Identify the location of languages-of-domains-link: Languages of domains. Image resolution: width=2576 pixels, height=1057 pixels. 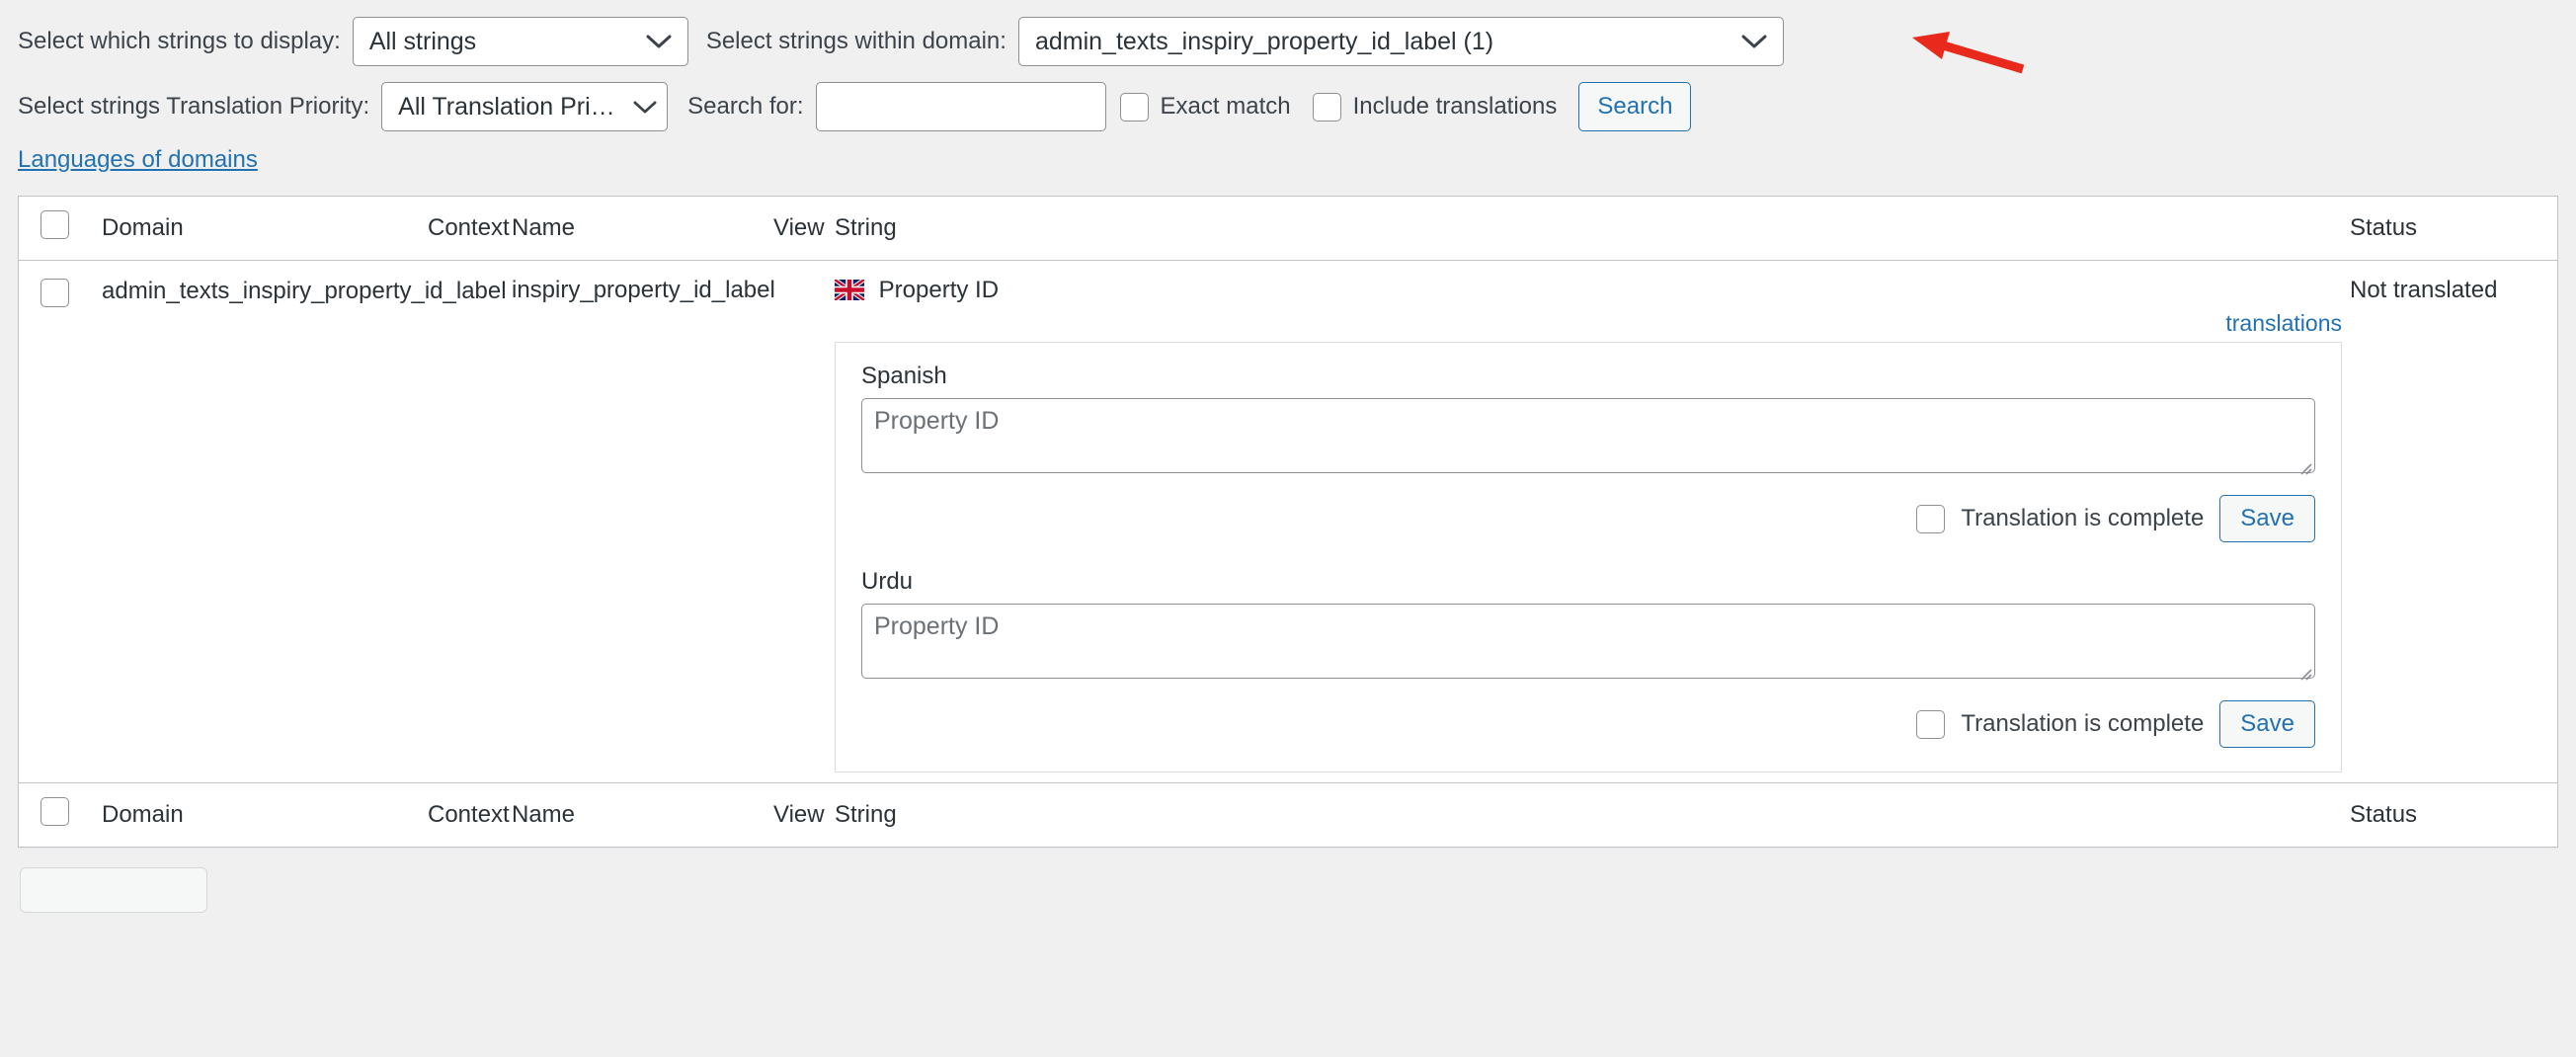
(138, 159).